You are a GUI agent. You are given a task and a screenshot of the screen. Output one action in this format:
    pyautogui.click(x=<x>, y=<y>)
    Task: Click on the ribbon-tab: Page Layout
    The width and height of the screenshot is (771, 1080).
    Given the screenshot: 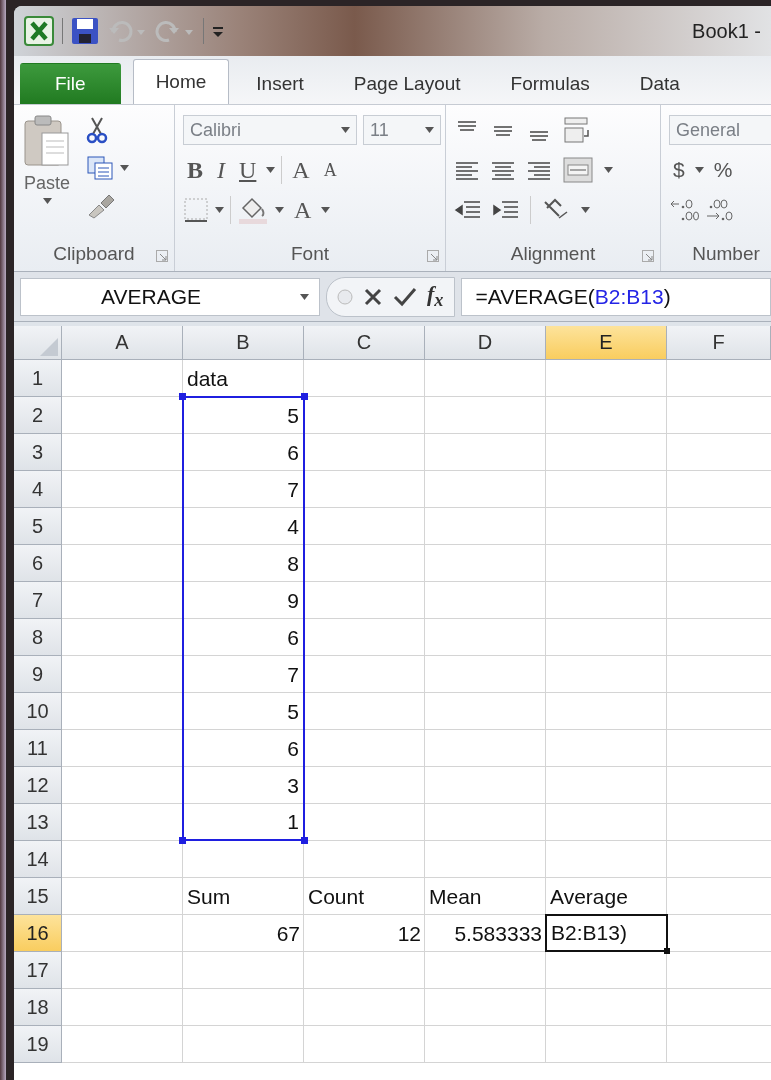 What is the action you would take?
    pyautogui.click(x=407, y=83)
    